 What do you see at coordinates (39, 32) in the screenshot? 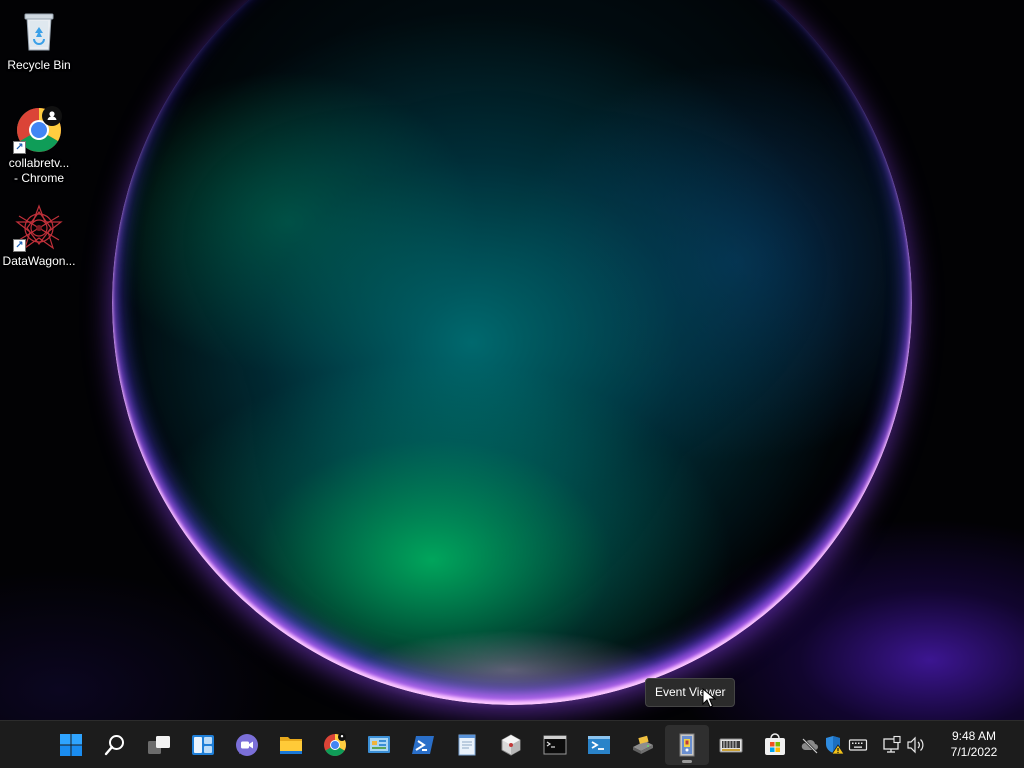
I see `recycle-bin-icon` at bounding box center [39, 32].